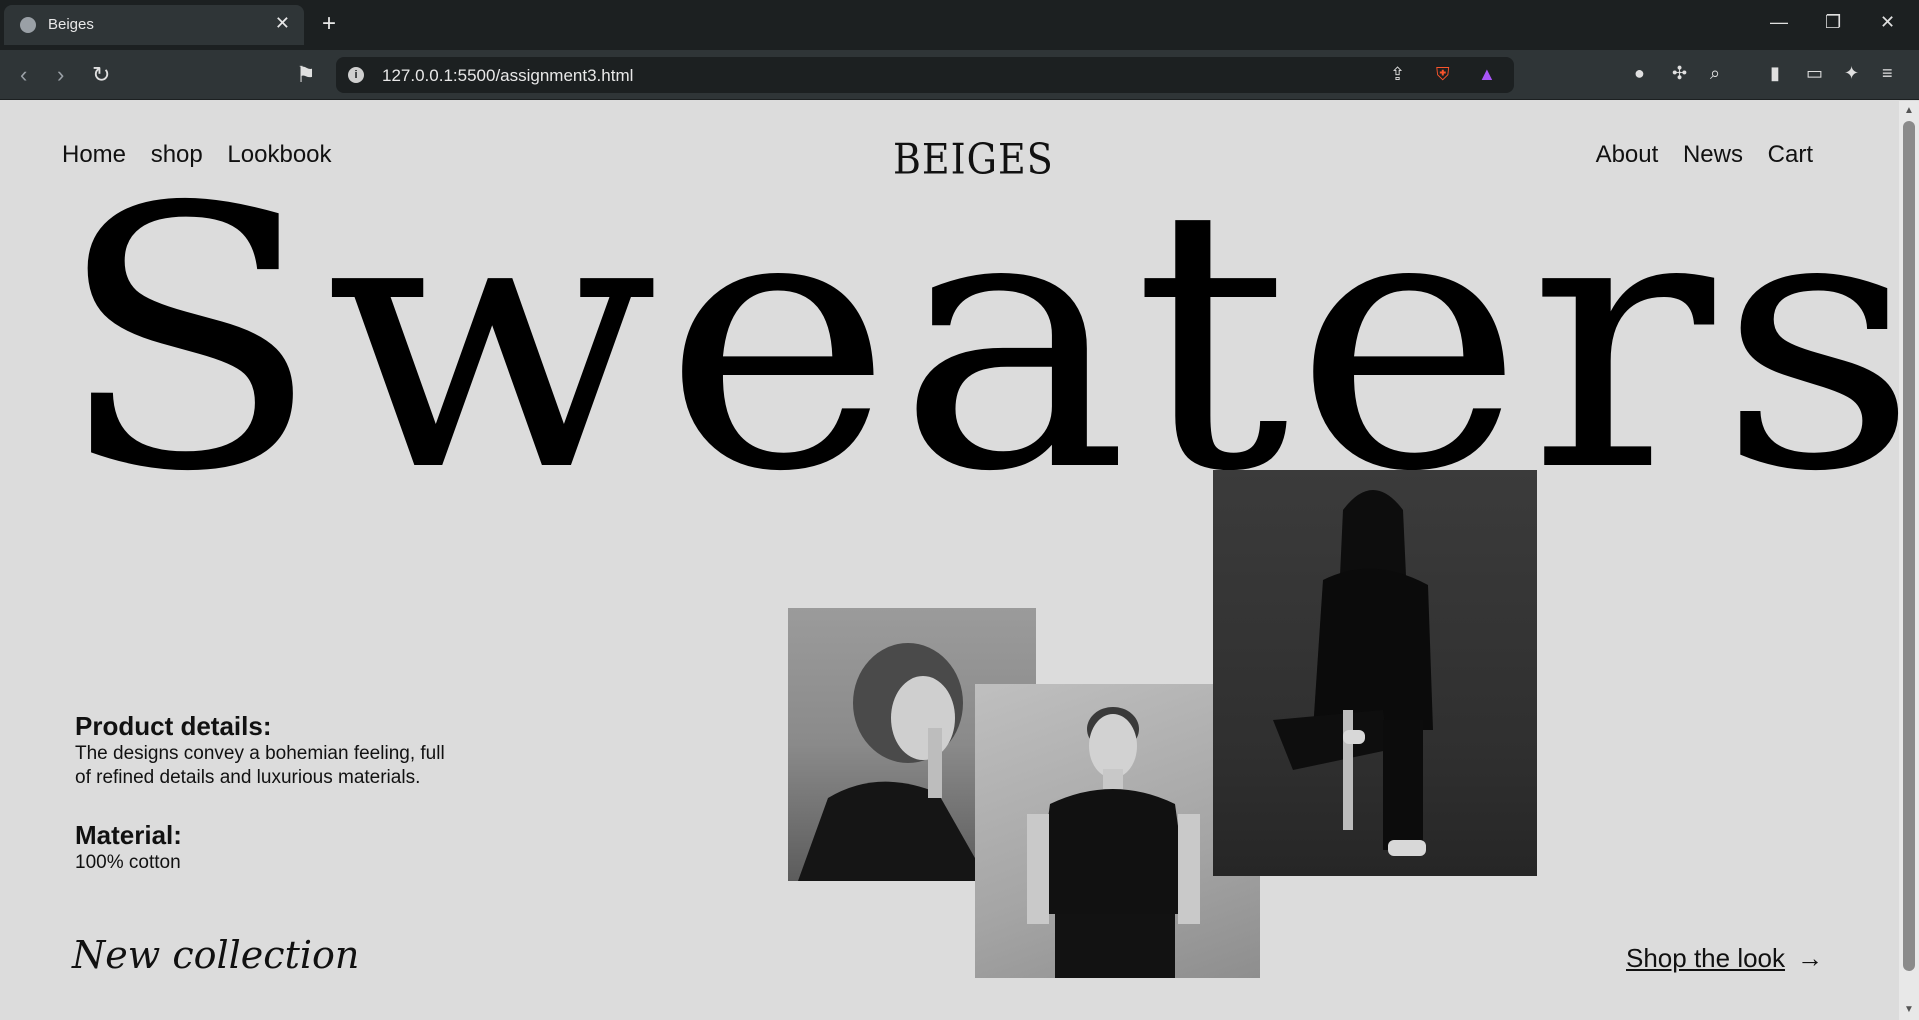 This screenshot has height=1020, width=1919. What do you see at coordinates (959, 25) in the screenshot?
I see `browser-tab-bar: Beiges ✕ + — ❐ ✕` at bounding box center [959, 25].